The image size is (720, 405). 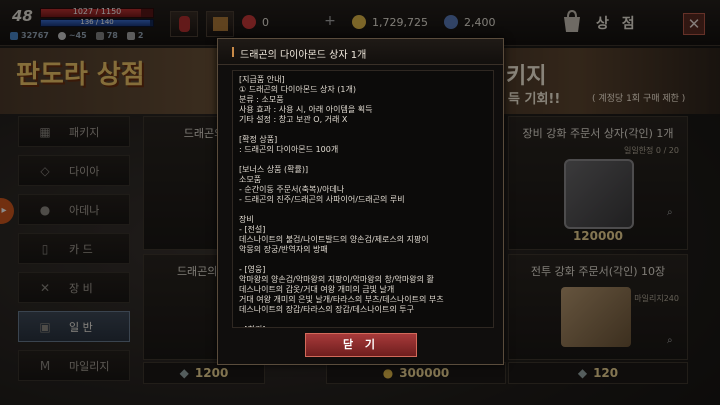 What do you see at coordinates (293, 119) in the screenshot?
I see `description-line: 기타 설정 : 창고 보관 O, 거래 X` at bounding box center [293, 119].